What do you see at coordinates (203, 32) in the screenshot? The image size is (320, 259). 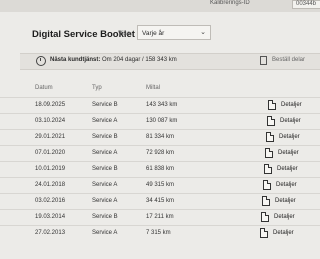 I see `chevron-down-icon: ⌄` at bounding box center [203, 32].